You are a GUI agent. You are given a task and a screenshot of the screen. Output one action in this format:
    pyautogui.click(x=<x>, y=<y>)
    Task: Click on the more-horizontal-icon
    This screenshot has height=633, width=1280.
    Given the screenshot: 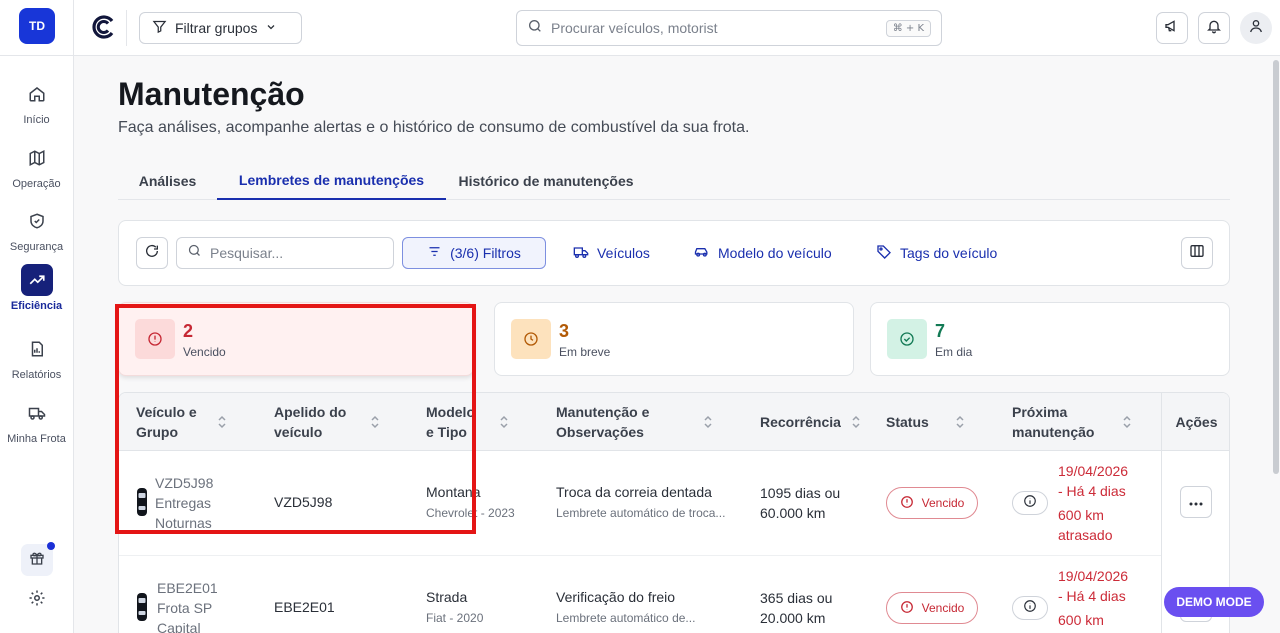 What is the action you would take?
    pyautogui.click(x=1196, y=502)
    